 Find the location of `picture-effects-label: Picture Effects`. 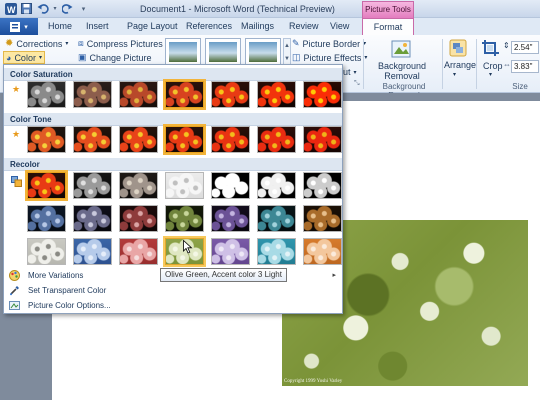

picture-effects-label: Picture Effects is located at coordinates (332, 57).